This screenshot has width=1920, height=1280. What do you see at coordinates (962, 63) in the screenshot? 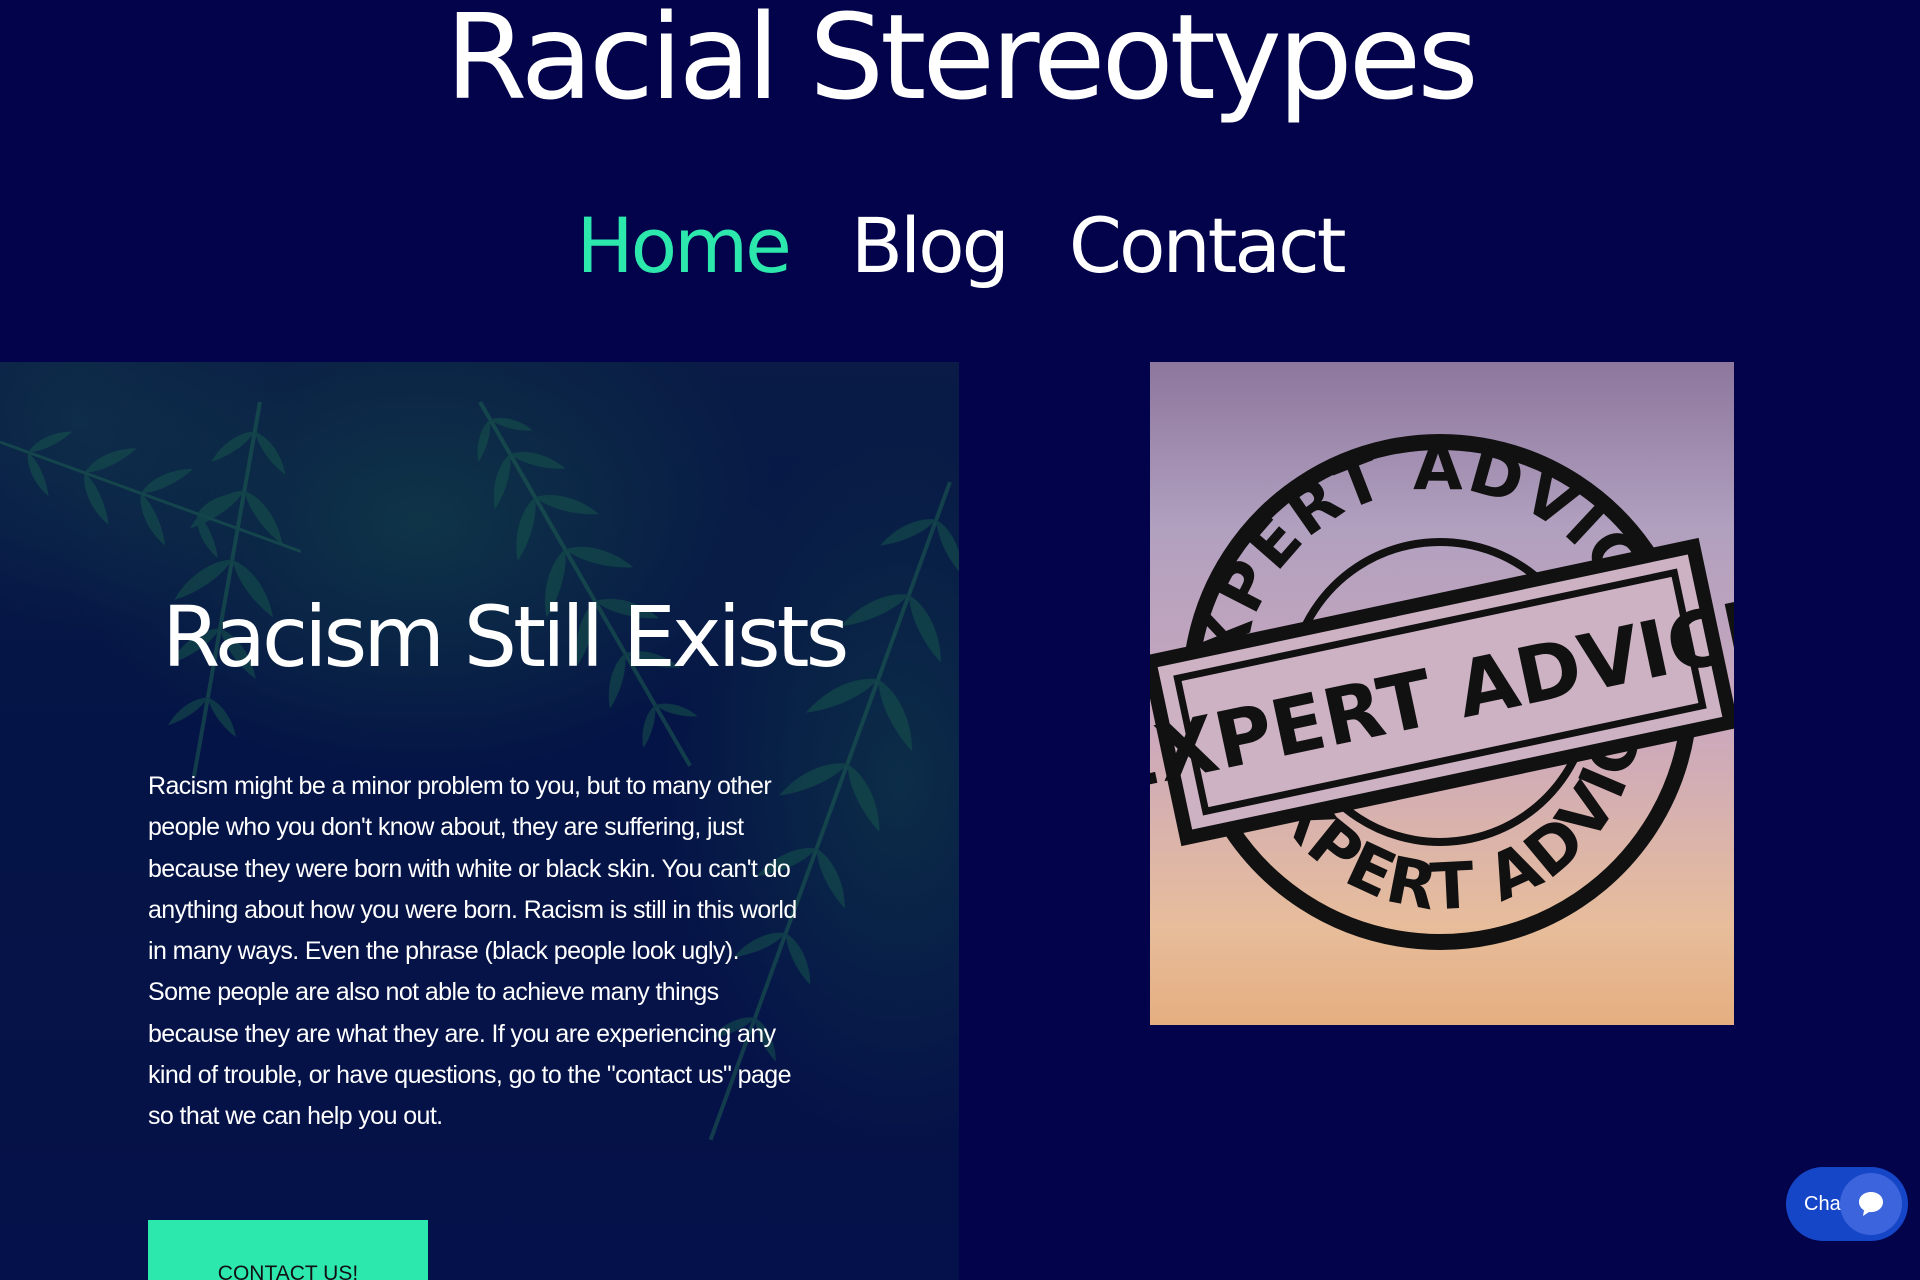
I see `site-title: Racial Stereotypes` at bounding box center [962, 63].